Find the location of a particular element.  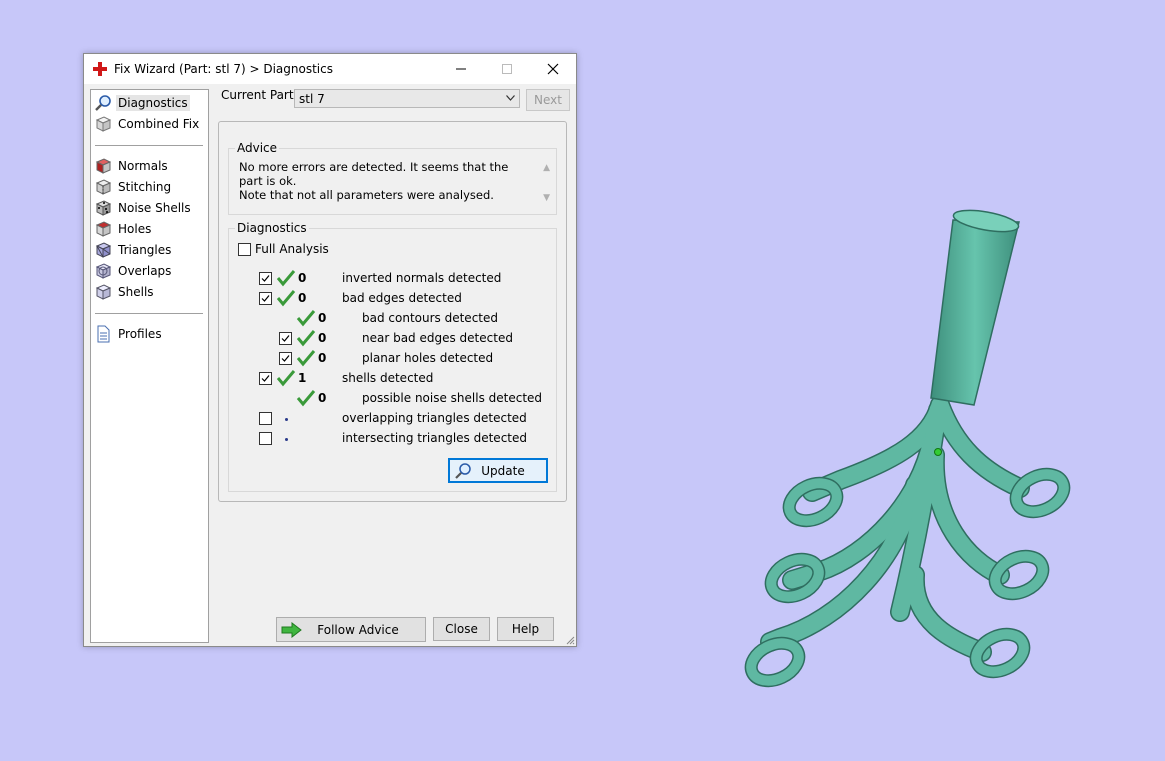

current-part-select: stl 7 is located at coordinates (407, 98).